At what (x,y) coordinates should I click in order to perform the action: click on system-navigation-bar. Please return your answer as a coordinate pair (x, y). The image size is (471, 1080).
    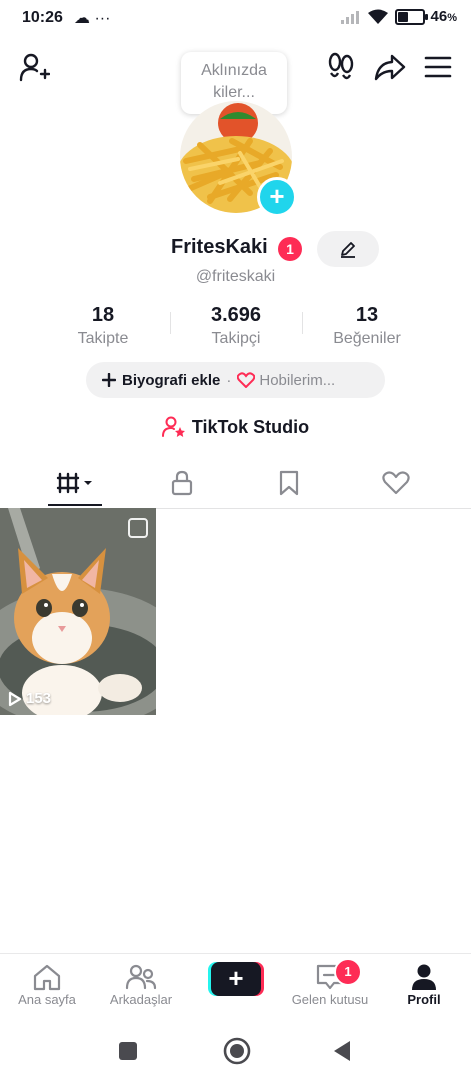
    Looking at the image, I should click on (235, 1050).